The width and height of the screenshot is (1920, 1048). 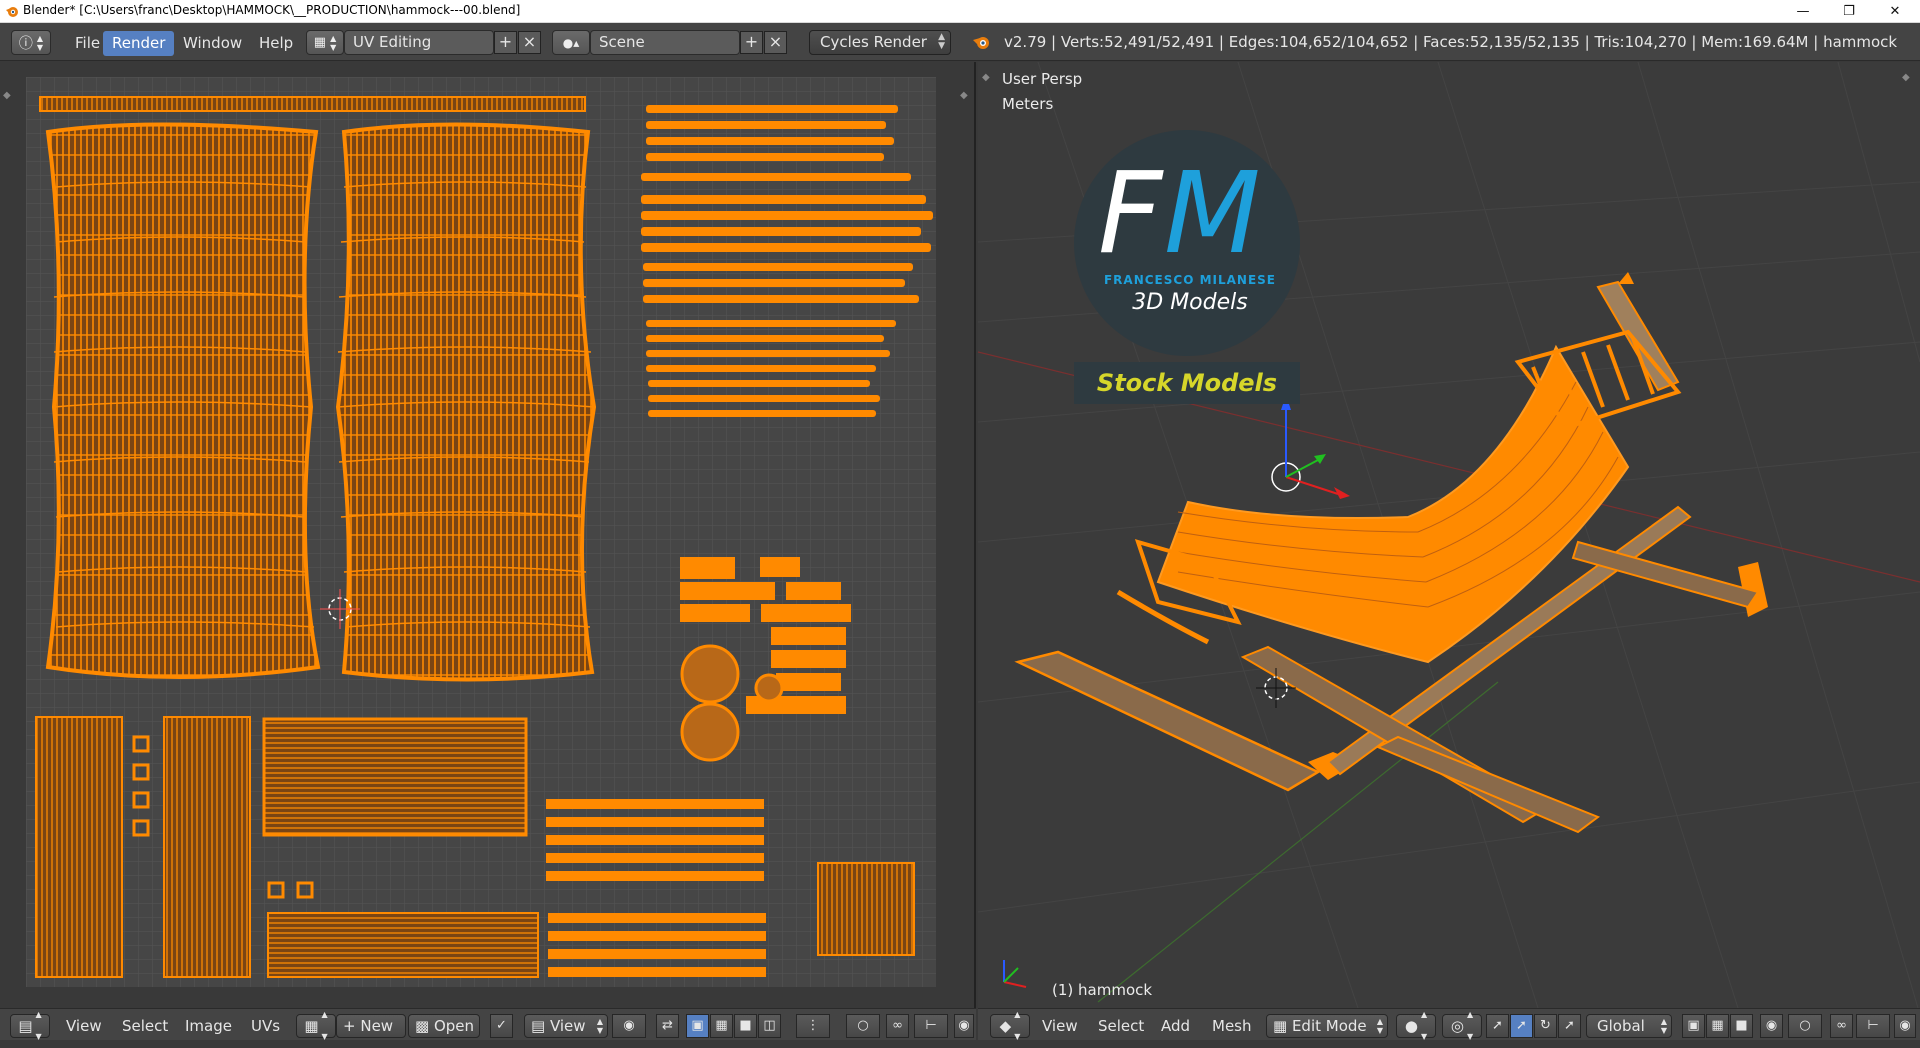 I want to click on editor-type-info-icon: ⓘ ▲ ▼, so click(x=31, y=42).